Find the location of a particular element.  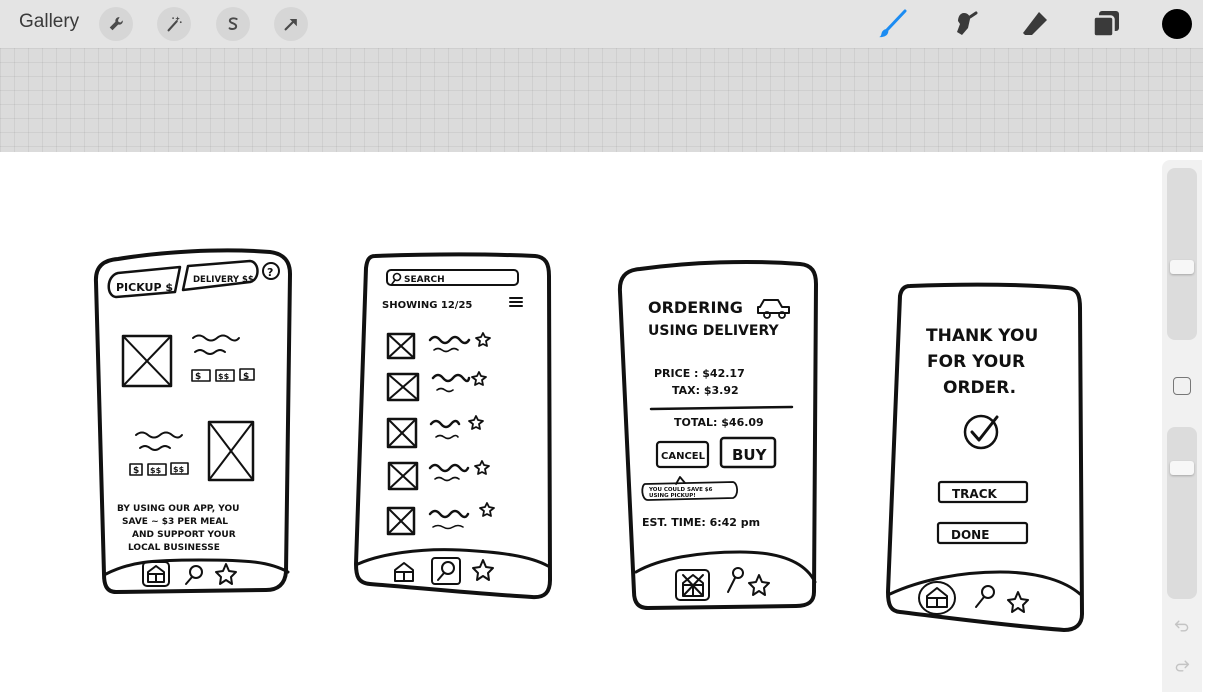

transform-button is located at coordinates (291, 24).